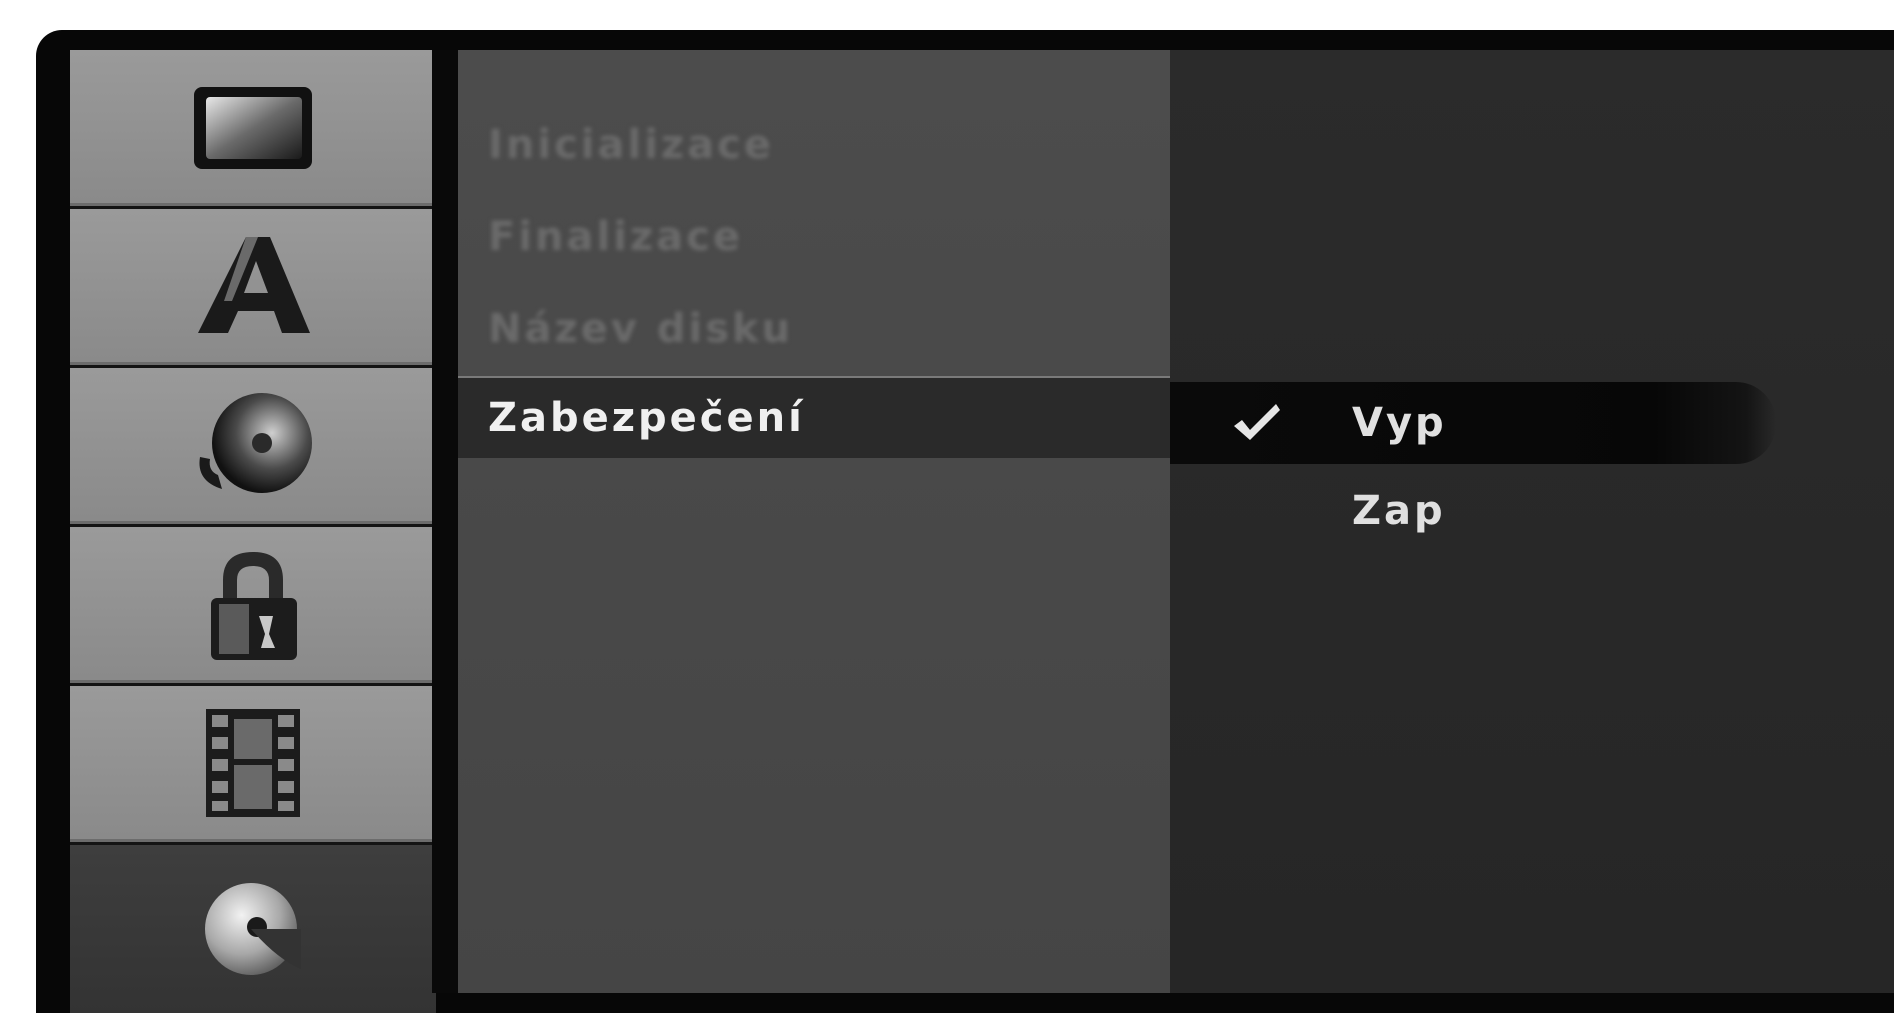 The width and height of the screenshot is (1894, 1013). Describe the element at coordinates (254, 284) in the screenshot. I see `letter-a-icon` at that location.